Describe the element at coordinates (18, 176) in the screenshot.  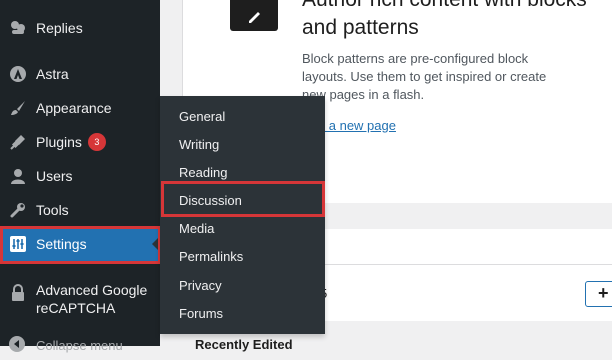
I see `users-icon` at that location.